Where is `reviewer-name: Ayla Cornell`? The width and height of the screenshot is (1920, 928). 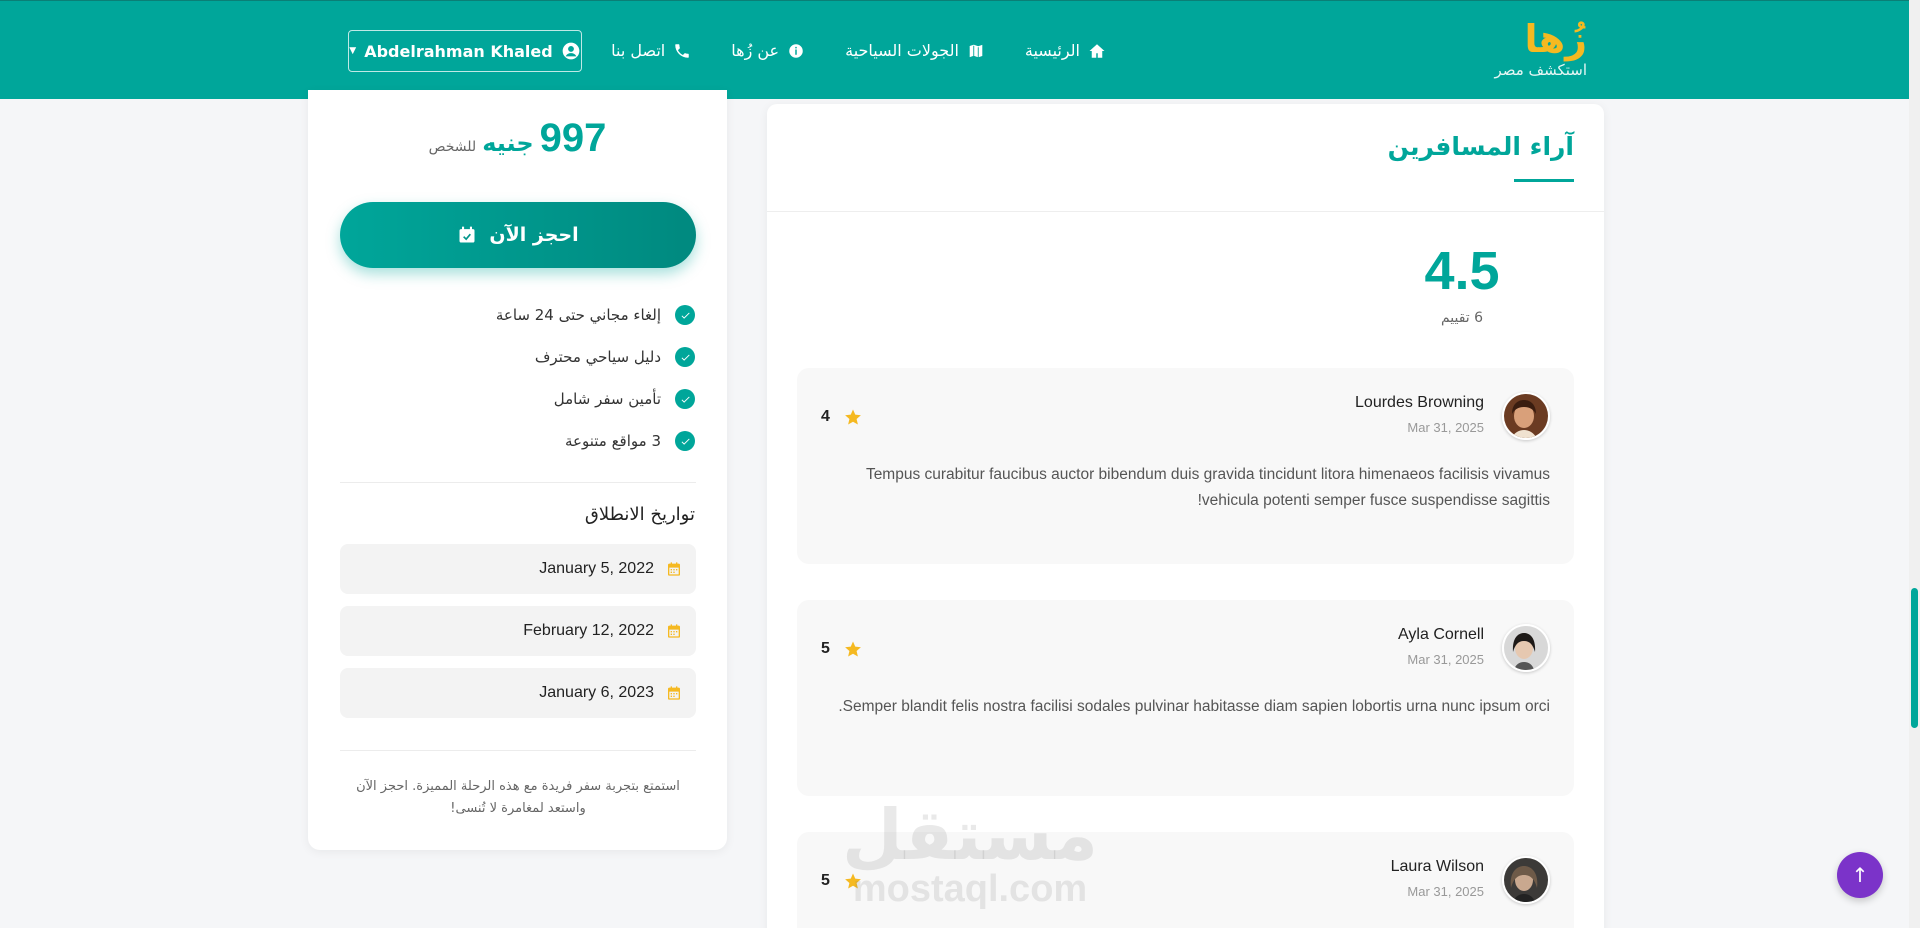 reviewer-name: Ayla Cornell is located at coordinates (1441, 634).